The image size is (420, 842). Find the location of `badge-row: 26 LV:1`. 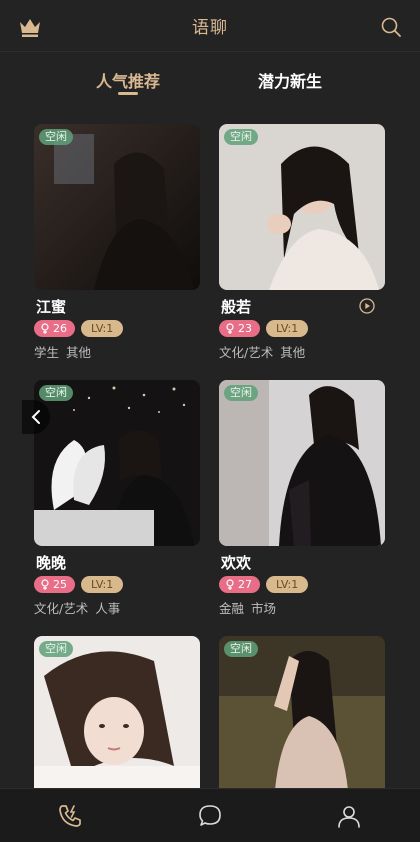

badge-row: 26 LV:1 is located at coordinates (79, 329).